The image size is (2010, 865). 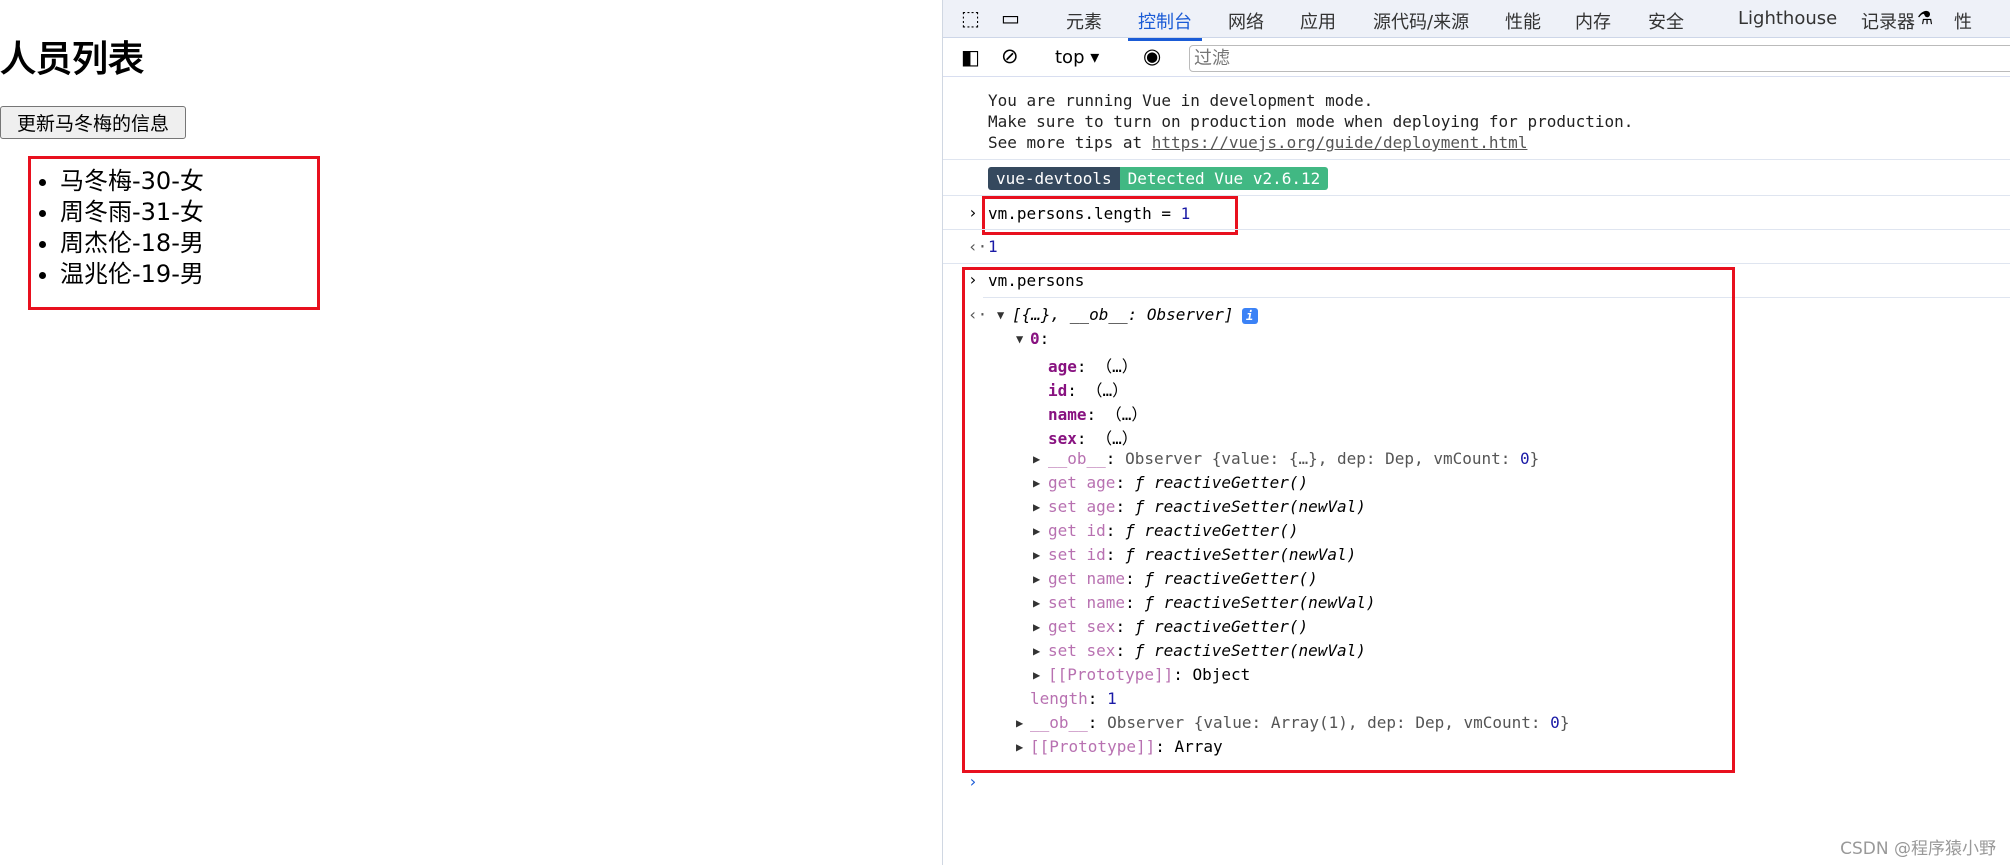 What do you see at coordinates (1963, 21) in the screenshot?
I see `tab-10: 性` at bounding box center [1963, 21].